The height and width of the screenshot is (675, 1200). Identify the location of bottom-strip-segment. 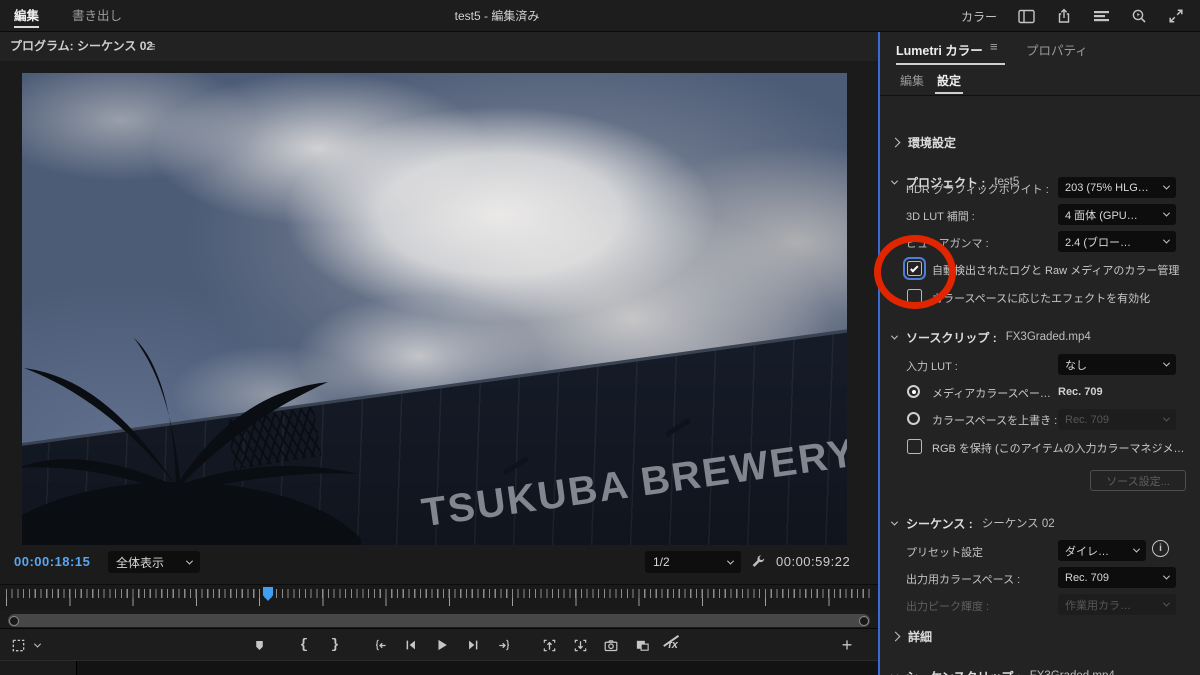
(38, 668).